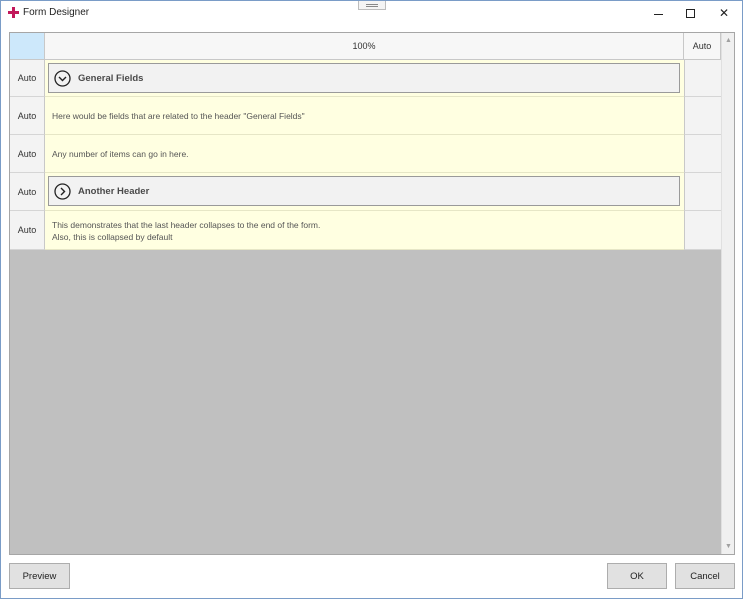  Describe the element at coordinates (114, 191) in the screenshot. I see `section-header-label: Another Header` at that location.